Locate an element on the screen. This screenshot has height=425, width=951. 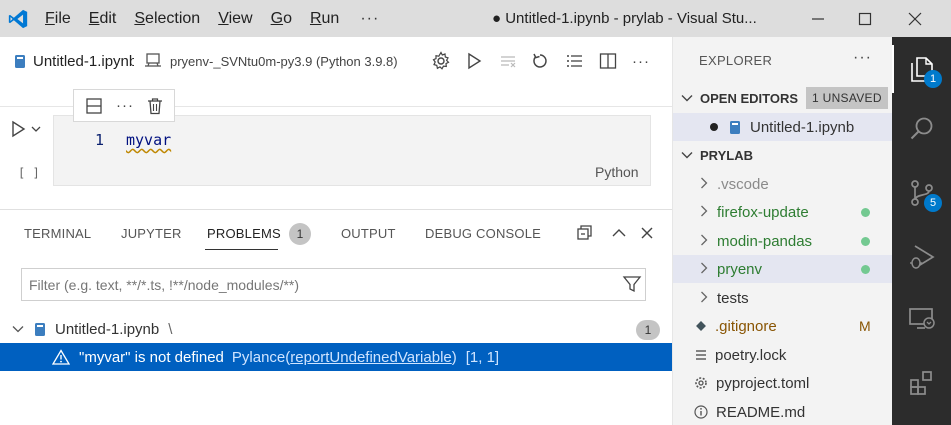
explorer-more-button: ··· is located at coordinates (862, 58).